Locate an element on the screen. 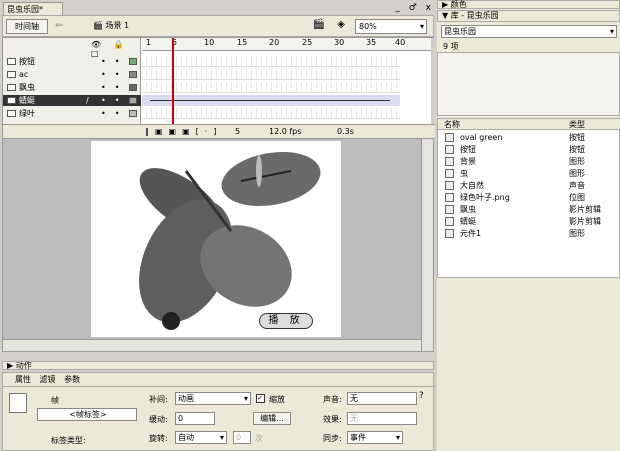 The width and height of the screenshot is (620, 451). clapper-icon: 🎬 is located at coordinates (99, 25).